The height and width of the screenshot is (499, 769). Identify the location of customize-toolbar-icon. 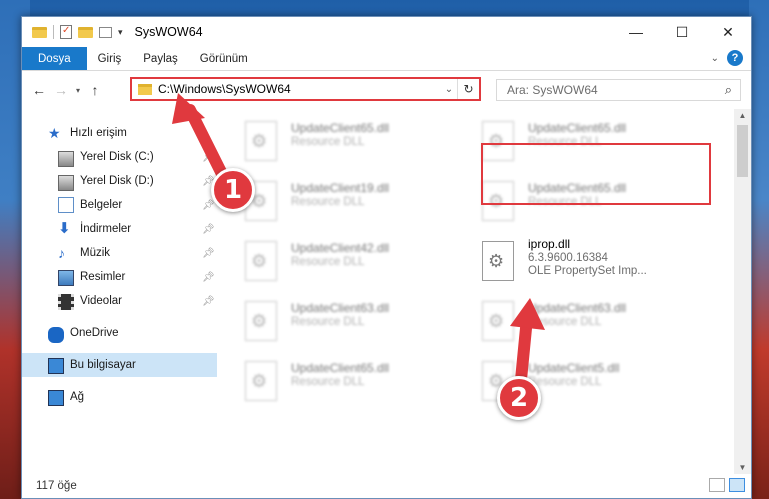
(105, 32).